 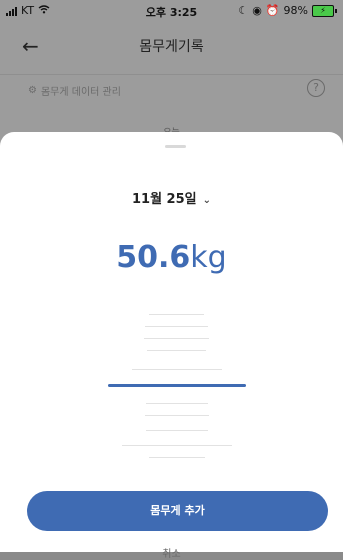 What do you see at coordinates (272, 10) in the screenshot?
I see `alarm-icon: ⏰` at bounding box center [272, 10].